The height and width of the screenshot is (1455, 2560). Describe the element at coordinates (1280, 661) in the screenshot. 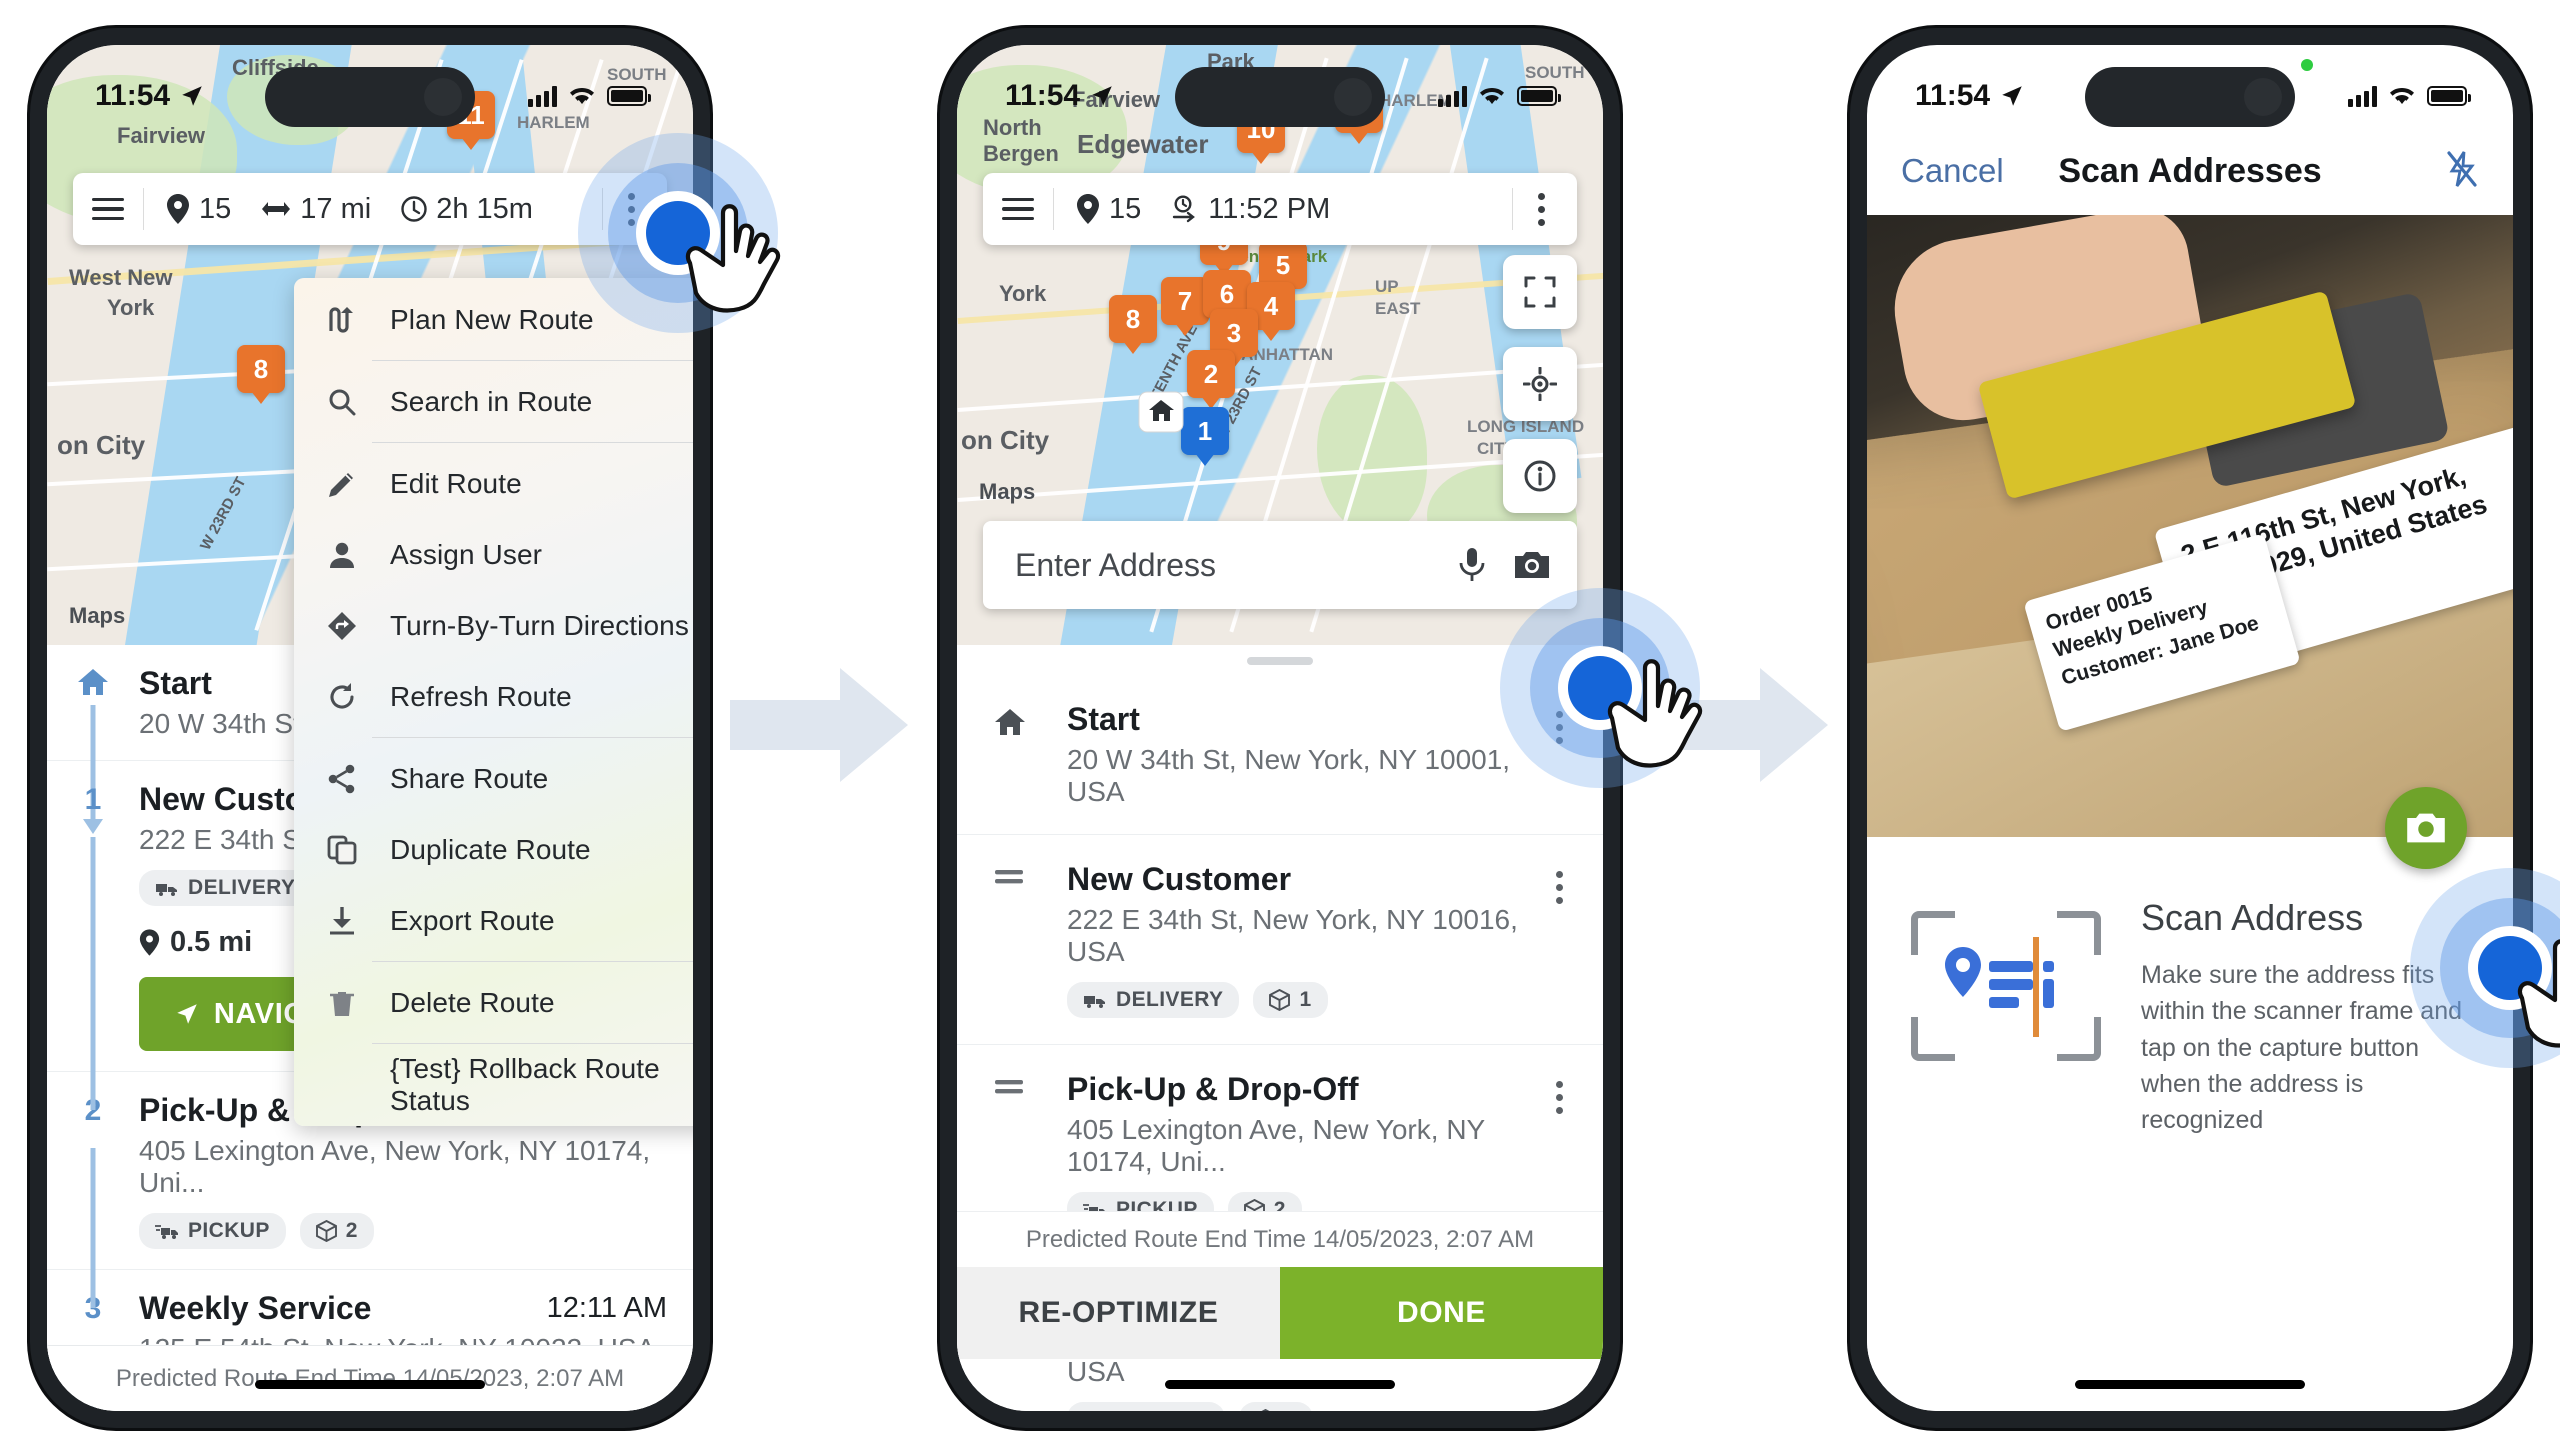

I see `sheet-grabber` at that location.